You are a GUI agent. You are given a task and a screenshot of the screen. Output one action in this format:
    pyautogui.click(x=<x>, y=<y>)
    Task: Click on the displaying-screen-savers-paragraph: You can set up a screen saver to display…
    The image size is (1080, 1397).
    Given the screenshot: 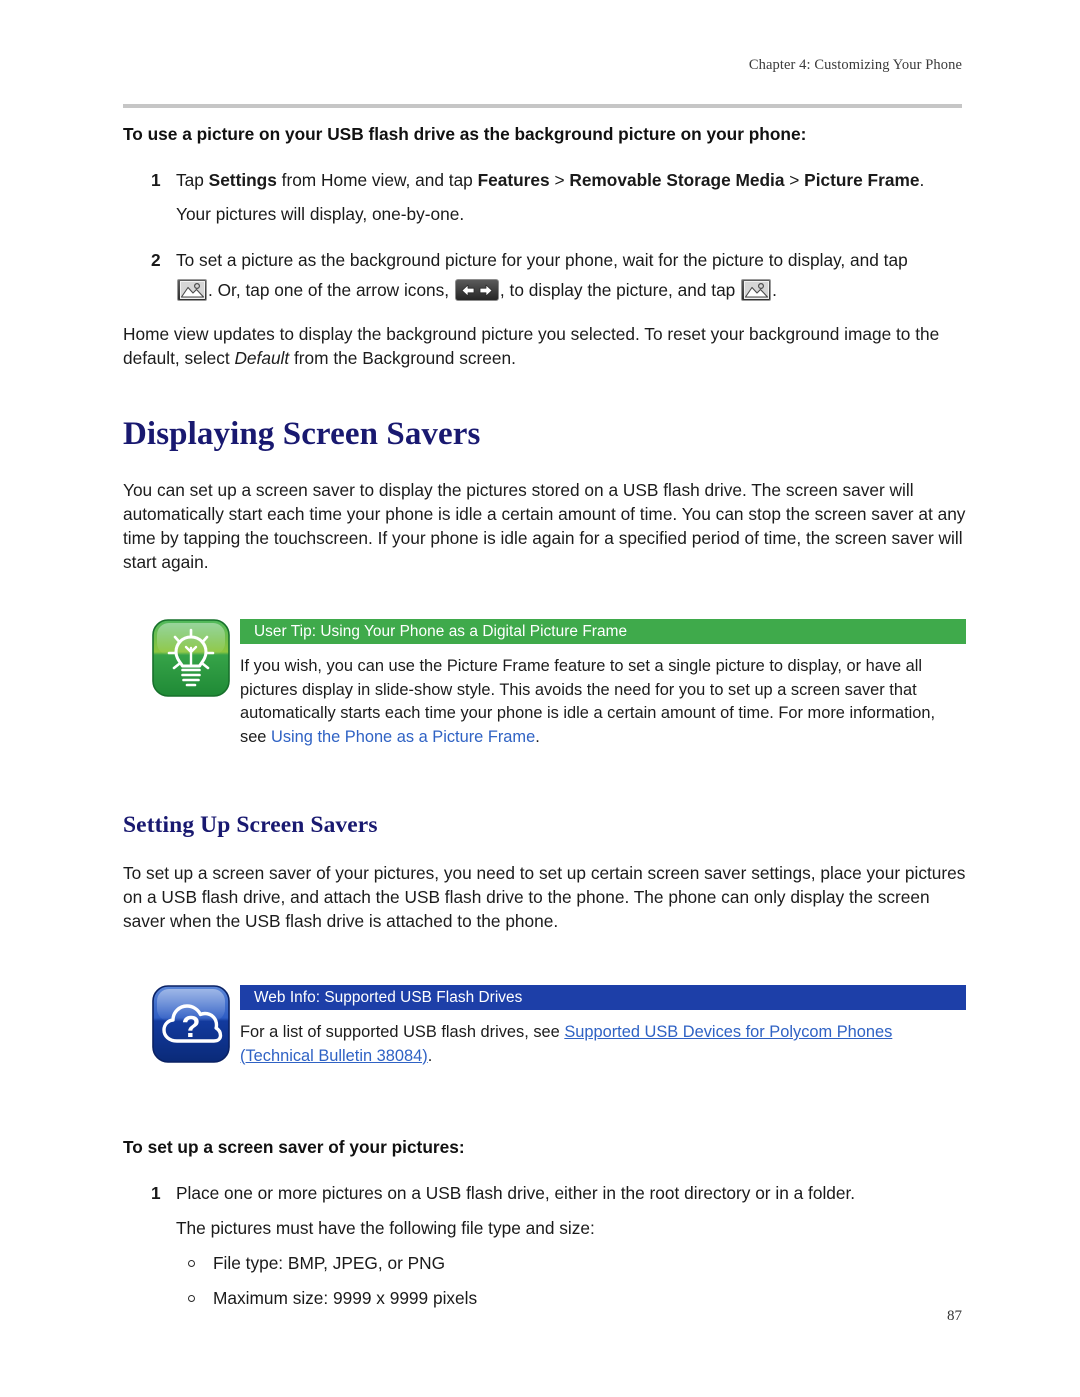 What is the action you would take?
    pyautogui.click(x=544, y=526)
    